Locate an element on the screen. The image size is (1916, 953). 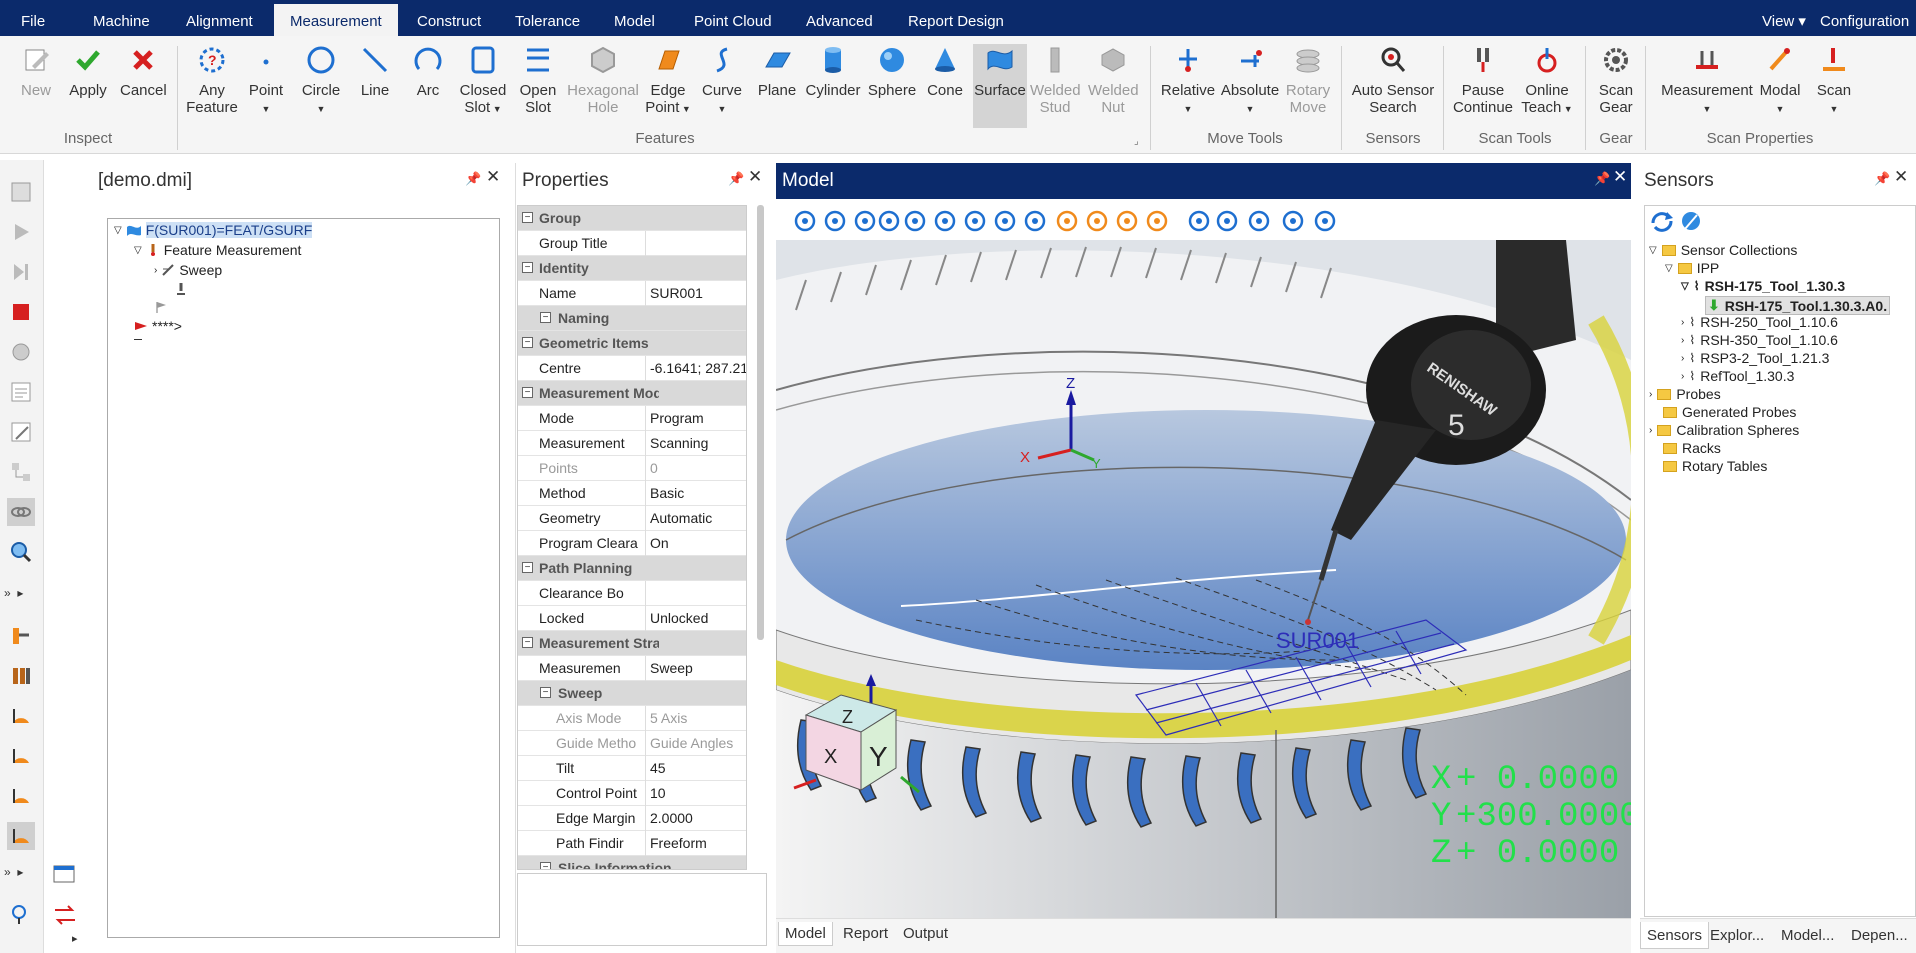
property-value: 45 is located at coordinates (695, 768).